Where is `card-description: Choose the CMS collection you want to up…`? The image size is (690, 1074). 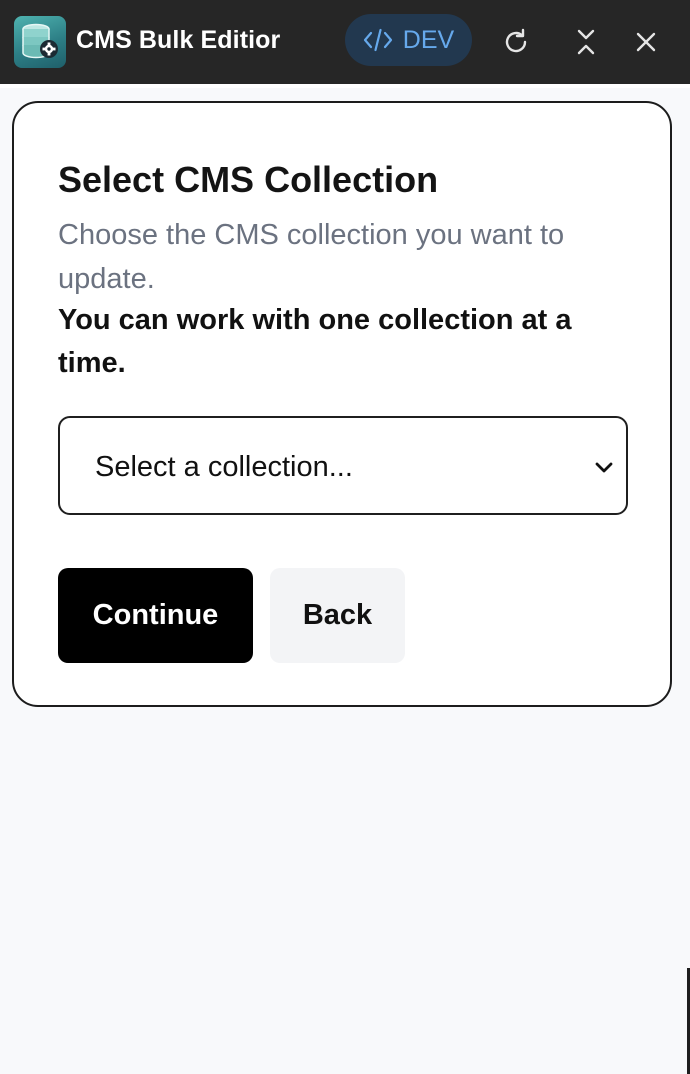
card-description: Choose the CMS collection you want to up… is located at coordinates (311, 257).